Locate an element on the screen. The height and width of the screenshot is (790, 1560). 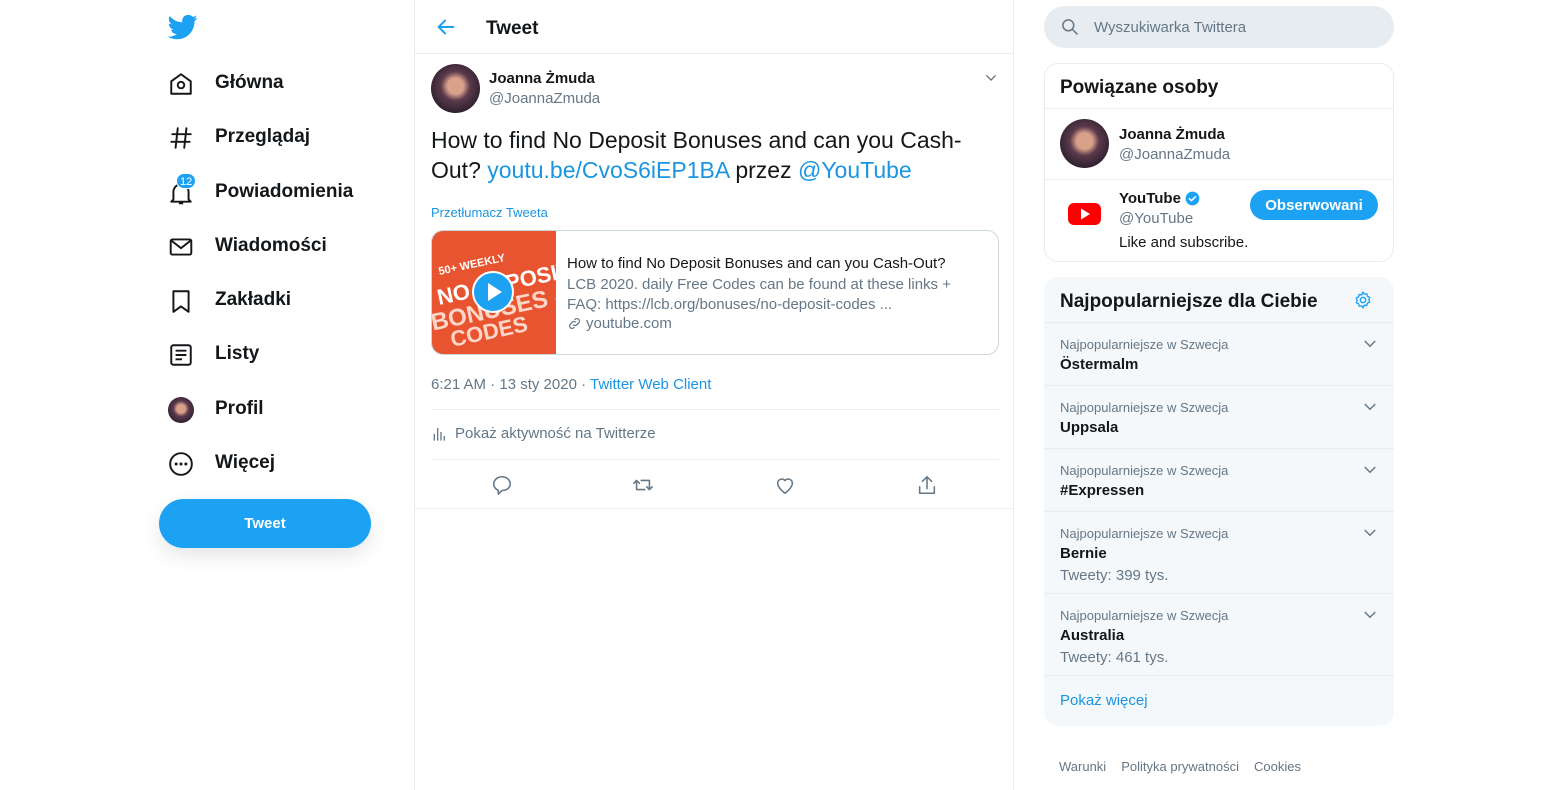
show-more-link: Pokaż więcej is located at coordinates (1104, 700).